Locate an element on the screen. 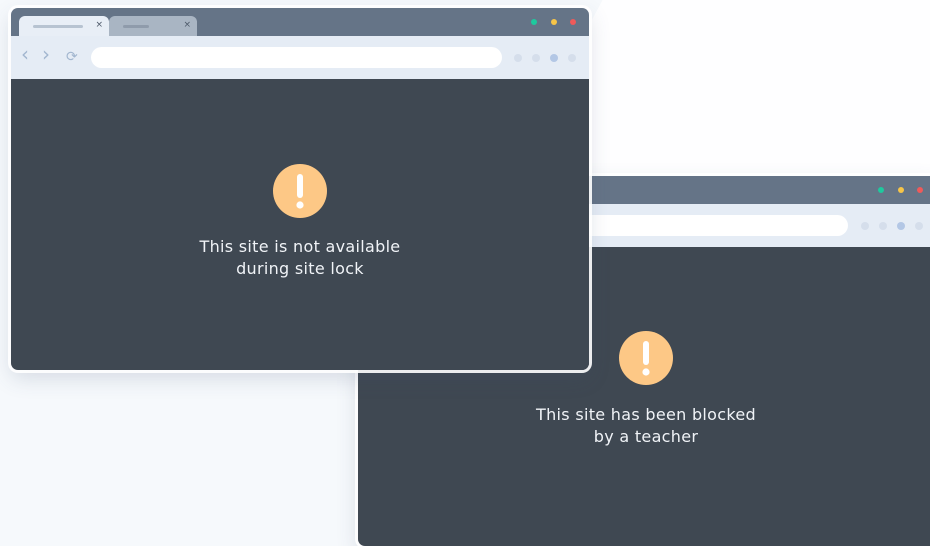  tab-inactive: × is located at coordinates (153, 26).